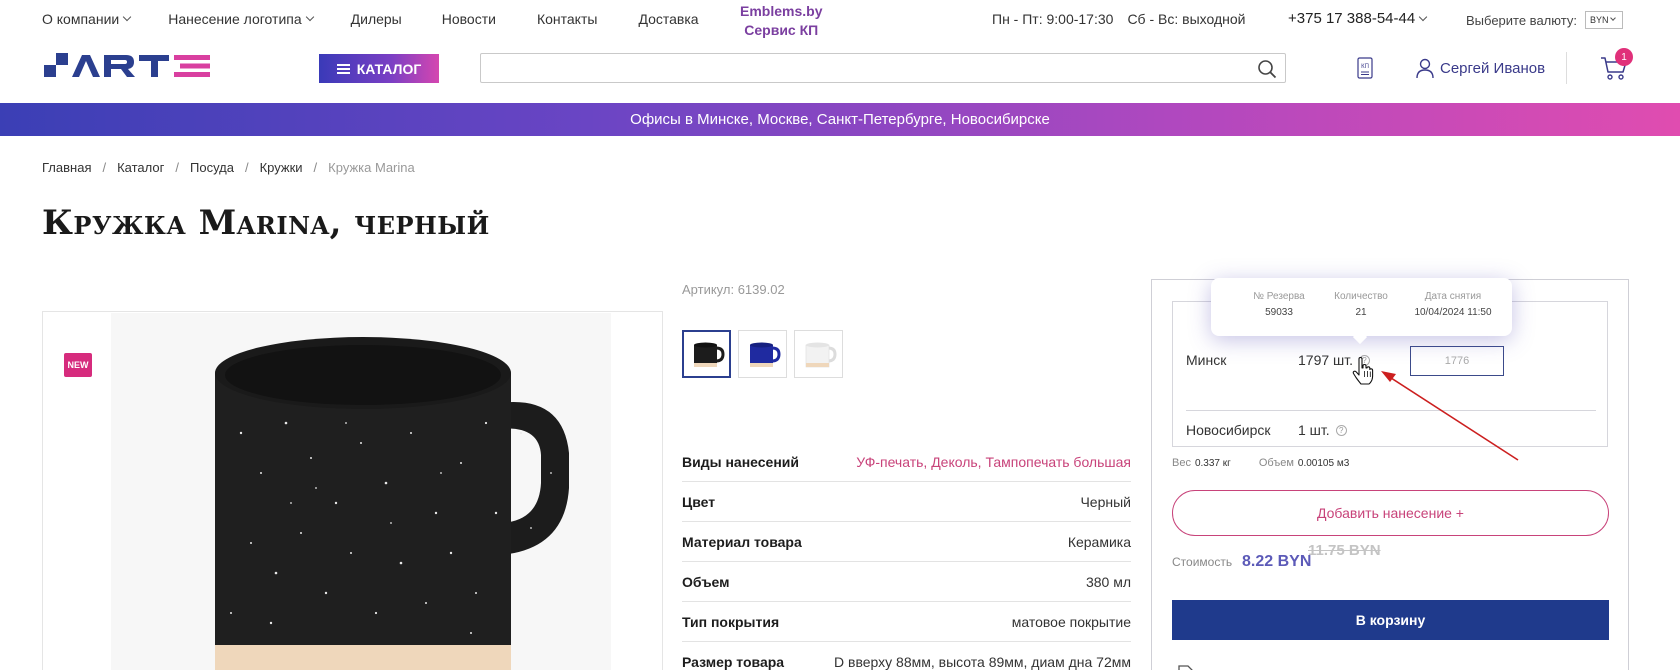 The height and width of the screenshot is (670, 1680). What do you see at coordinates (781, 30) in the screenshot?
I see `emblems-line2: Сервис КП` at bounding box center [781, 30].